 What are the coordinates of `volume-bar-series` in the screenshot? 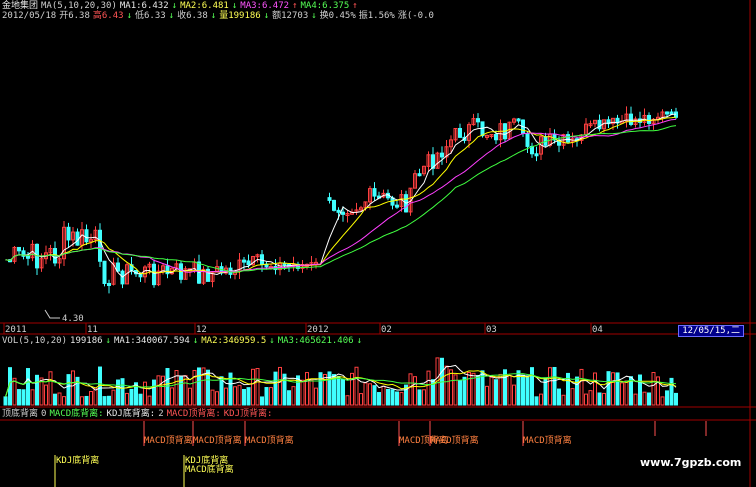 It's located at (340, 381).